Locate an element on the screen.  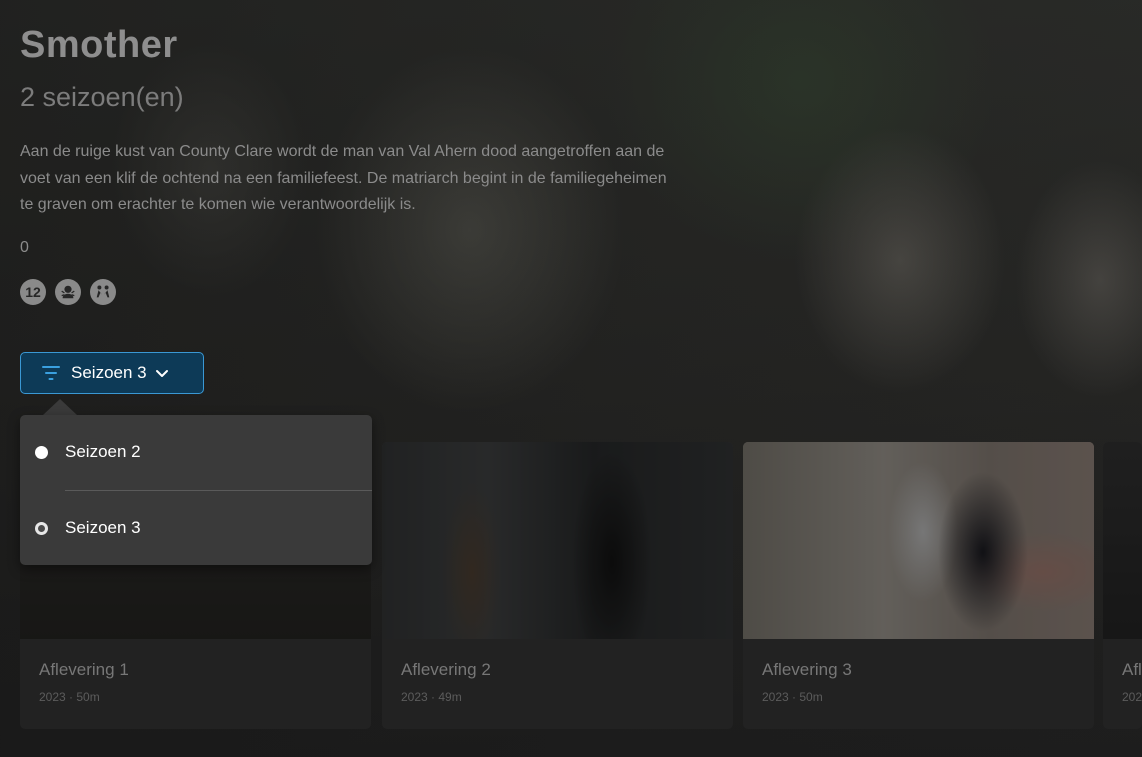
content-rating-badges: 12 is located at coordinates (68, 292).